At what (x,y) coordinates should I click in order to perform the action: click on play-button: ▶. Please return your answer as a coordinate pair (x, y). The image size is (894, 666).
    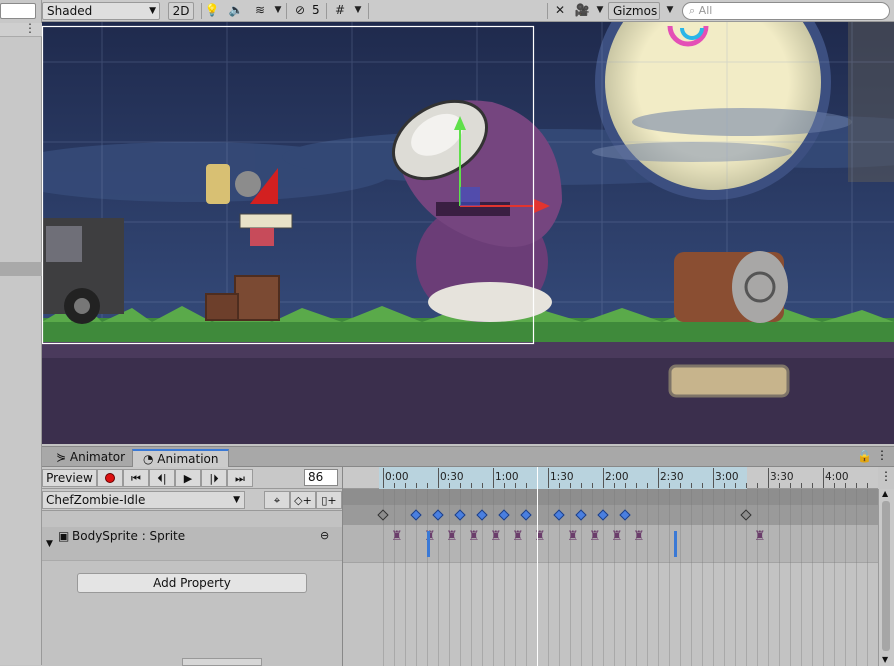
    Looking at the image, I should click on (188, 478).